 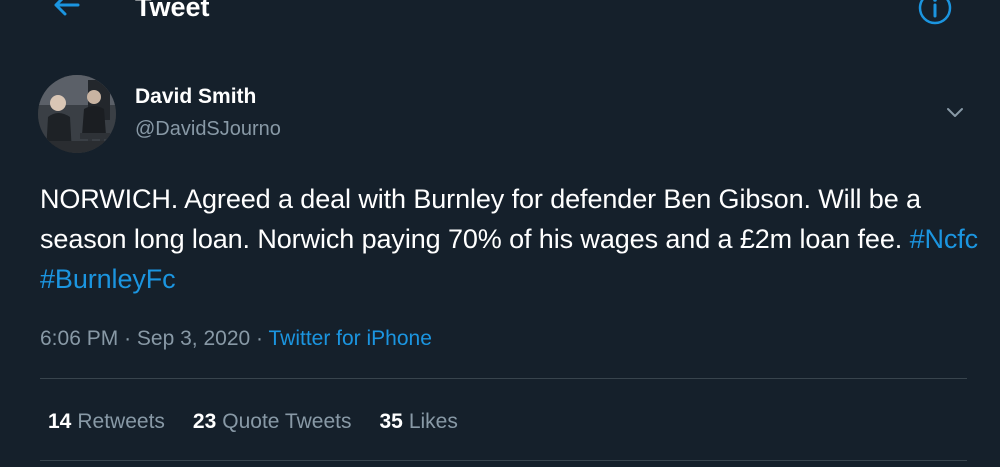 What do you see at coordinates (195, 97) in the screenshot?
I see `author-name: David Smith` at bounding box center [195, 97].